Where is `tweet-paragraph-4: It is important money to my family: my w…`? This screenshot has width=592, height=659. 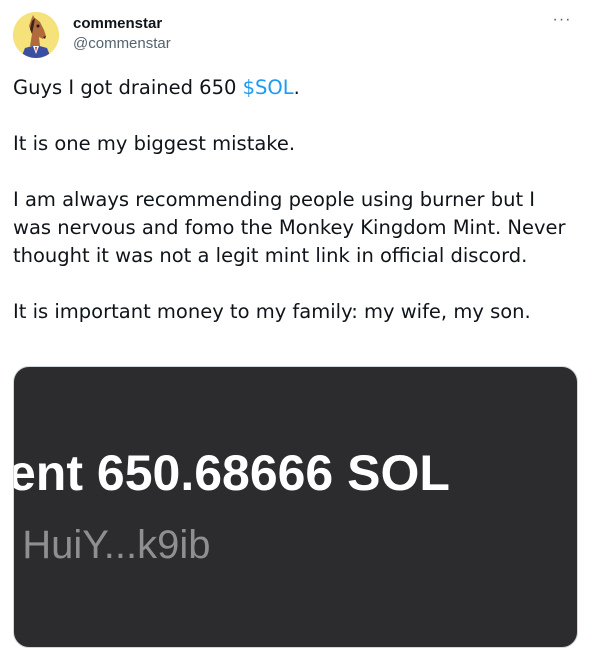 tweet-paragraph-4: It is important money to my family: my w… is located at coordinates (272, 311).